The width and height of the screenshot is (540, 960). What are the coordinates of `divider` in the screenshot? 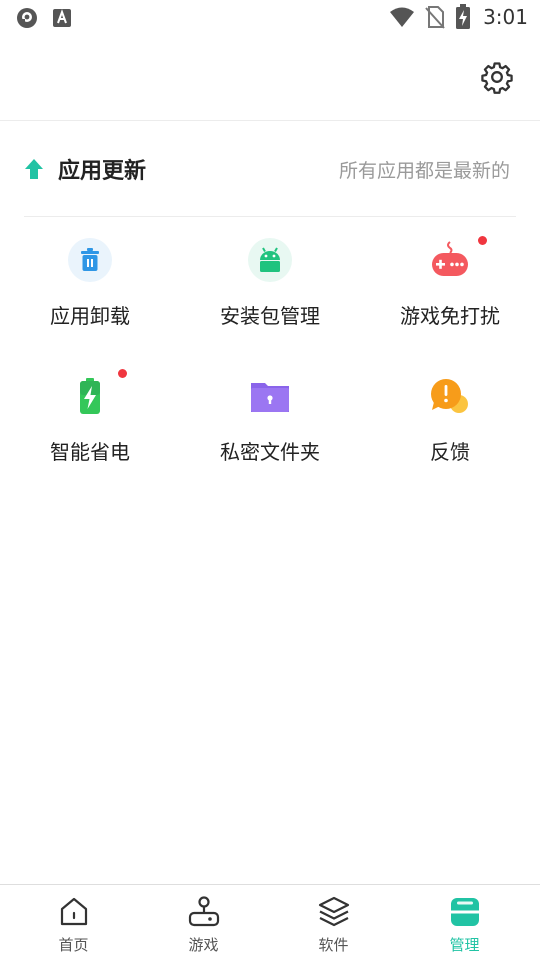 It's located at (270, 216).